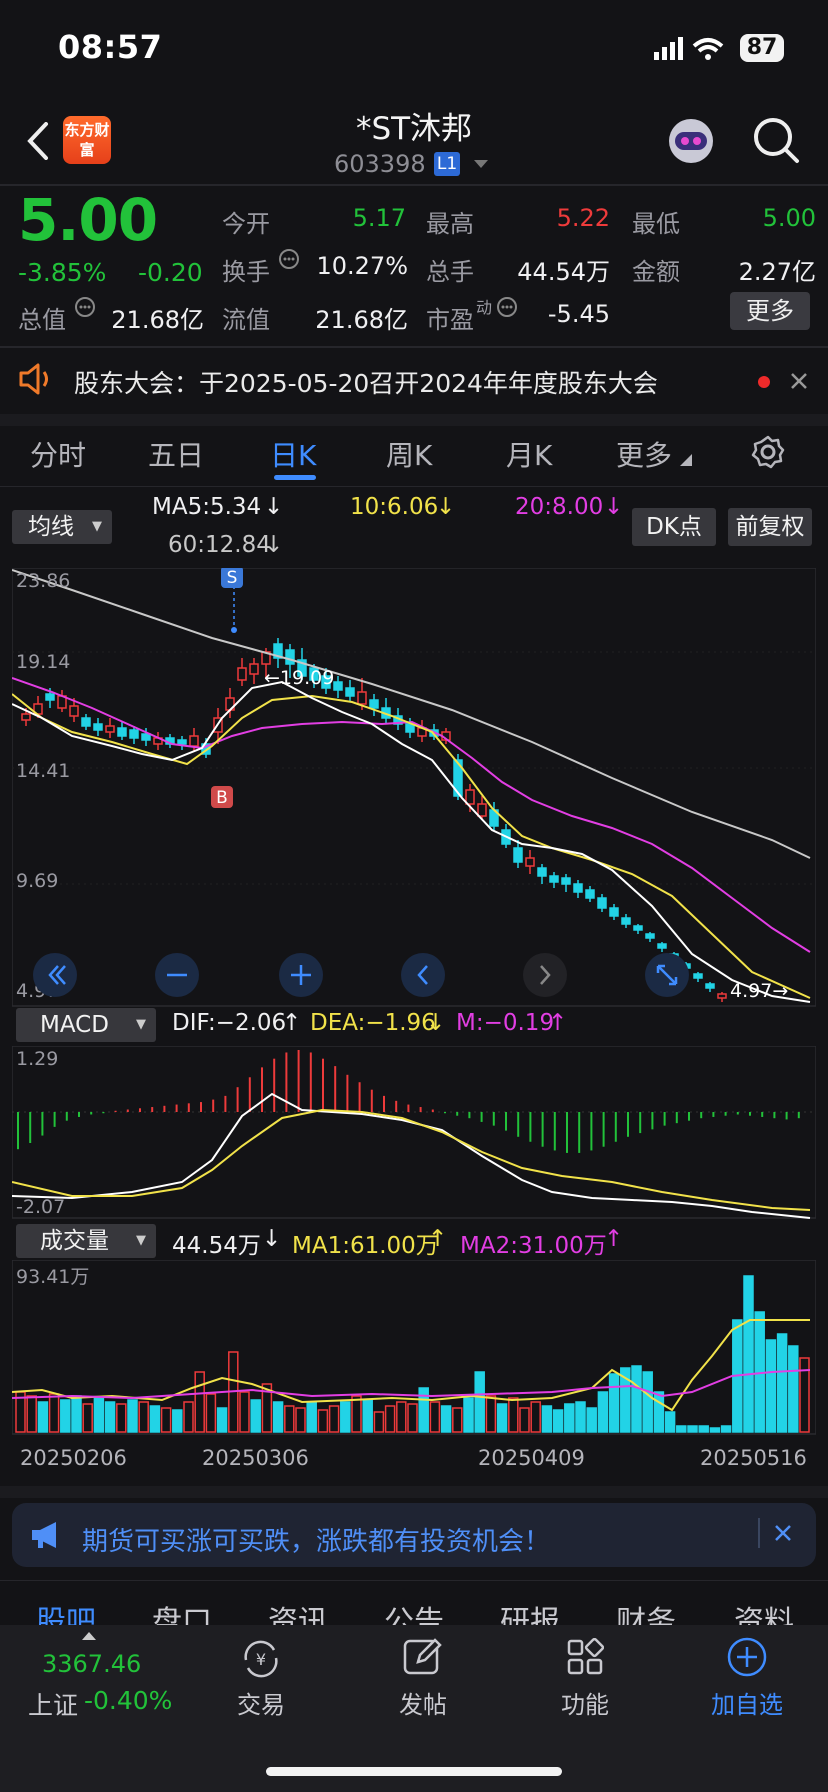 The image size is (828, 1792). I want to click on dea-legend: DEA:−1.96, so click(373, 1023).